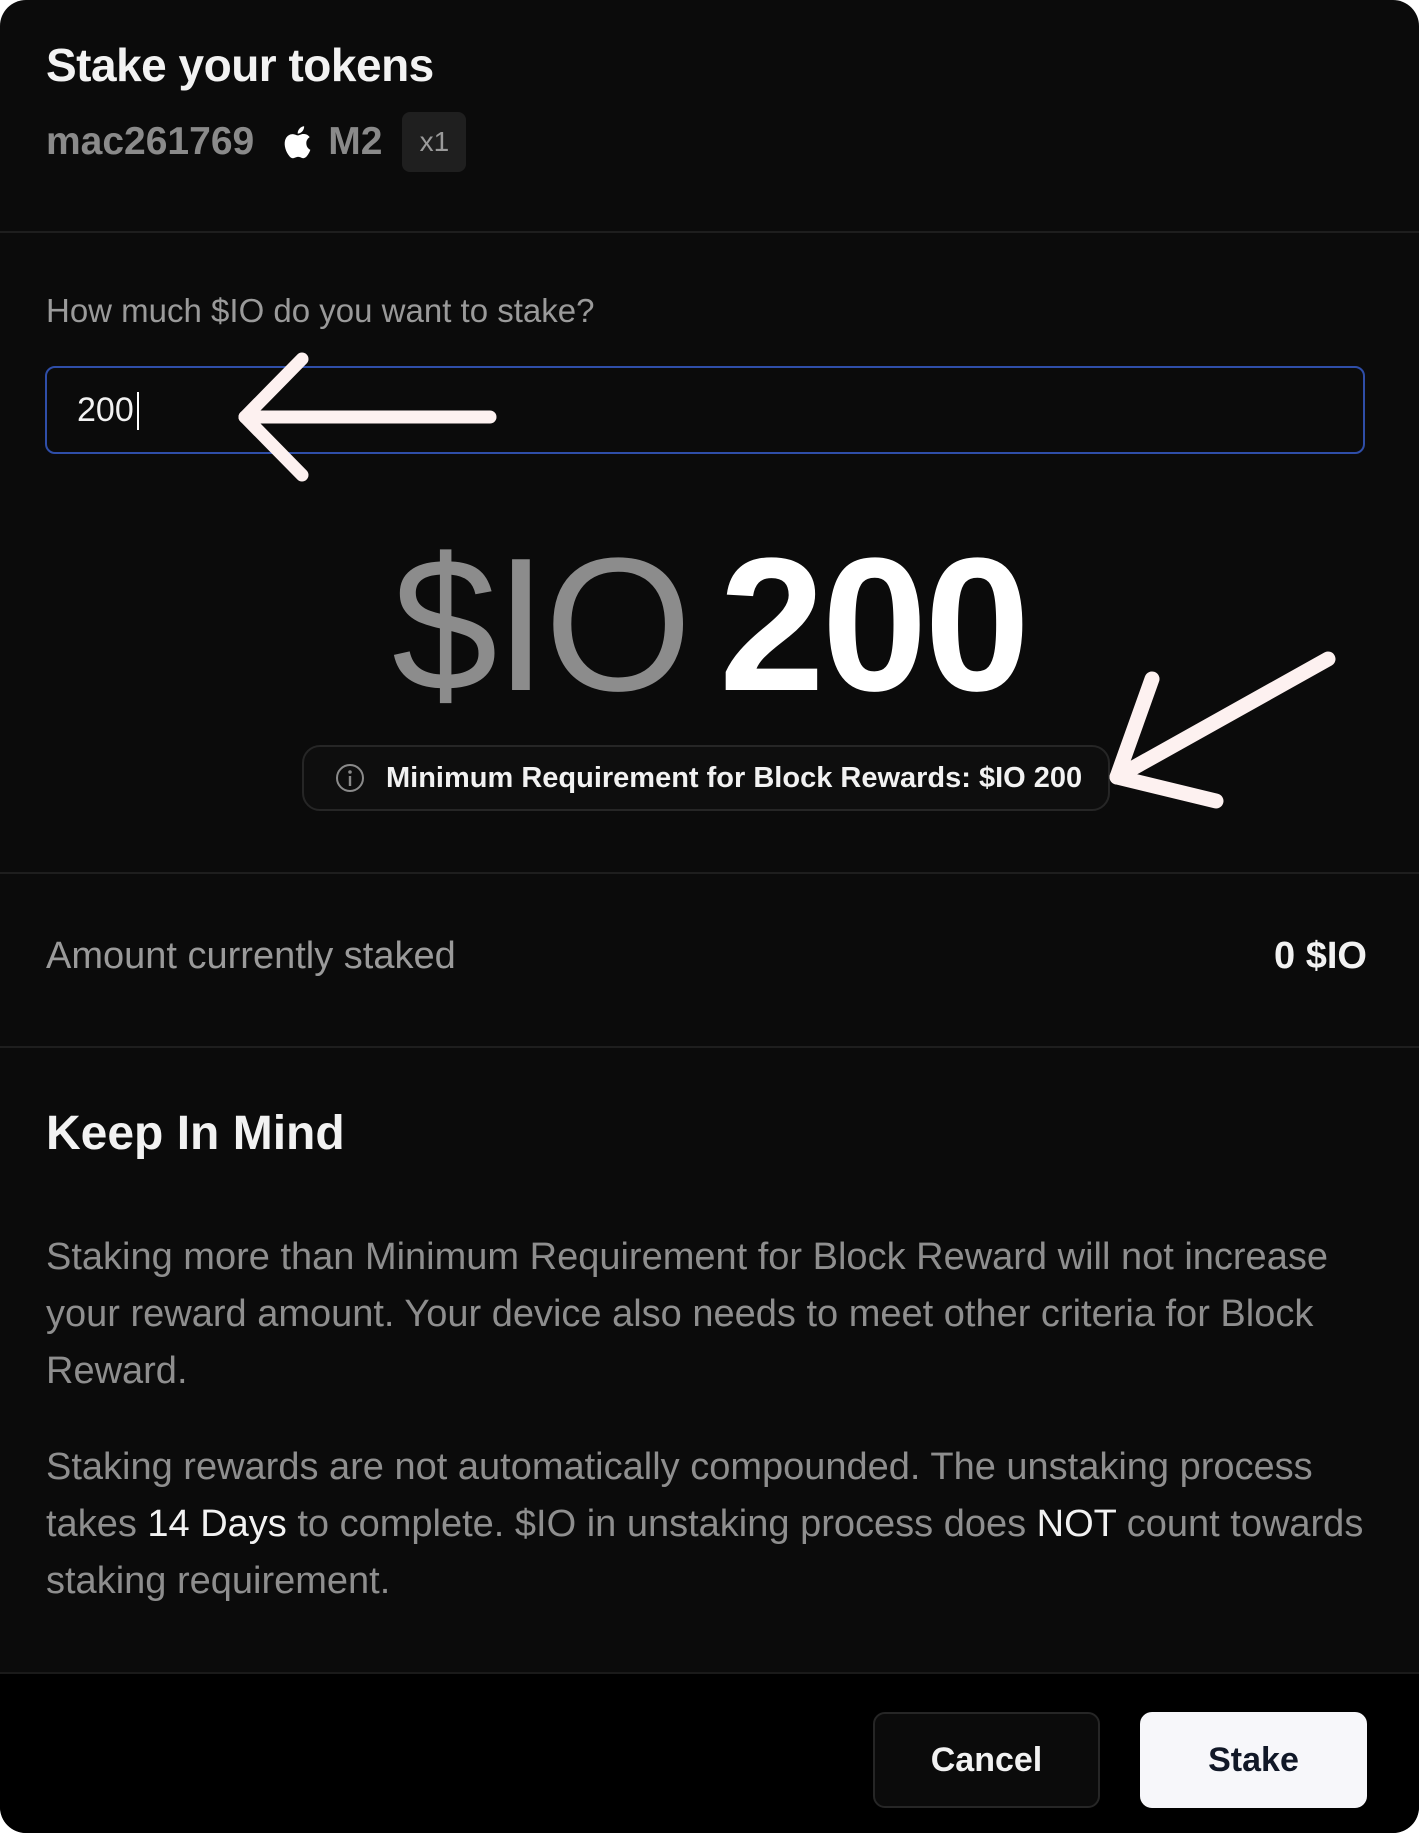 The width and height of the screenshot is (1419, 1833). I want to click on device-info: mac261769 M2 x1, so click(256, 142).